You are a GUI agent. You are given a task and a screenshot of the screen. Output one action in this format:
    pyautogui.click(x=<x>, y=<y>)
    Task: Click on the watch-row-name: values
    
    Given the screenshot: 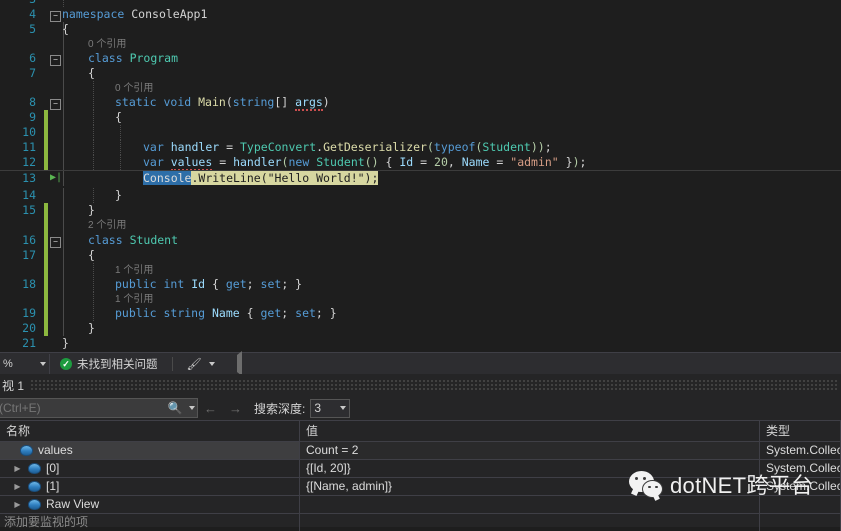 What is the action you would take?
    pyautogui.click(x=150, y=450)
    